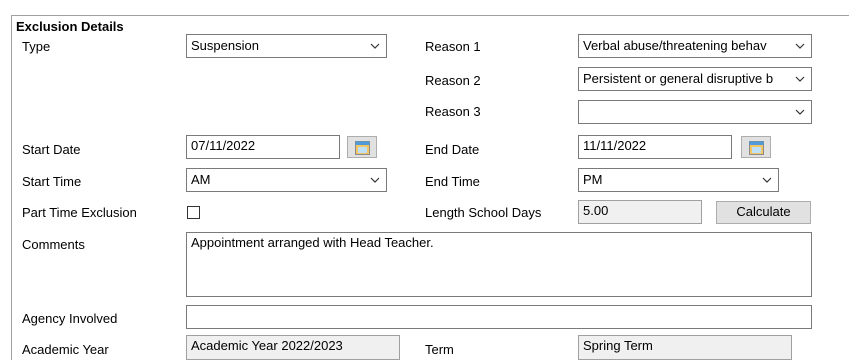  What do you see at coordinates (79, 212) in the screenshot?
I see `part-time-label: Part Time Exclusion` at bounding box center [79, 212].